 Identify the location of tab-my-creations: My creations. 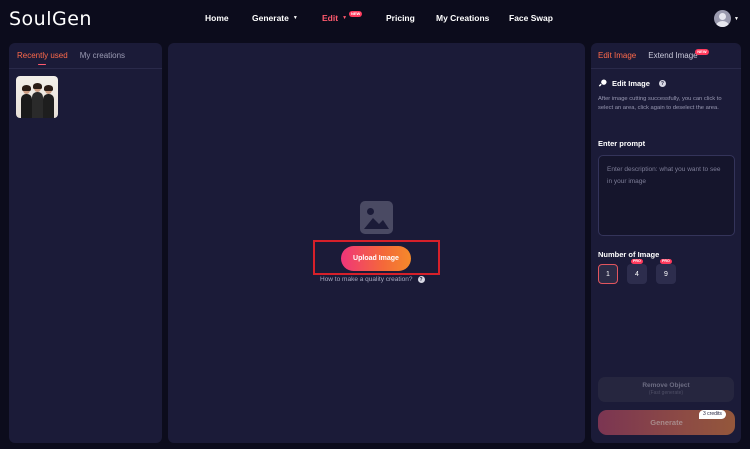
(102, 55).